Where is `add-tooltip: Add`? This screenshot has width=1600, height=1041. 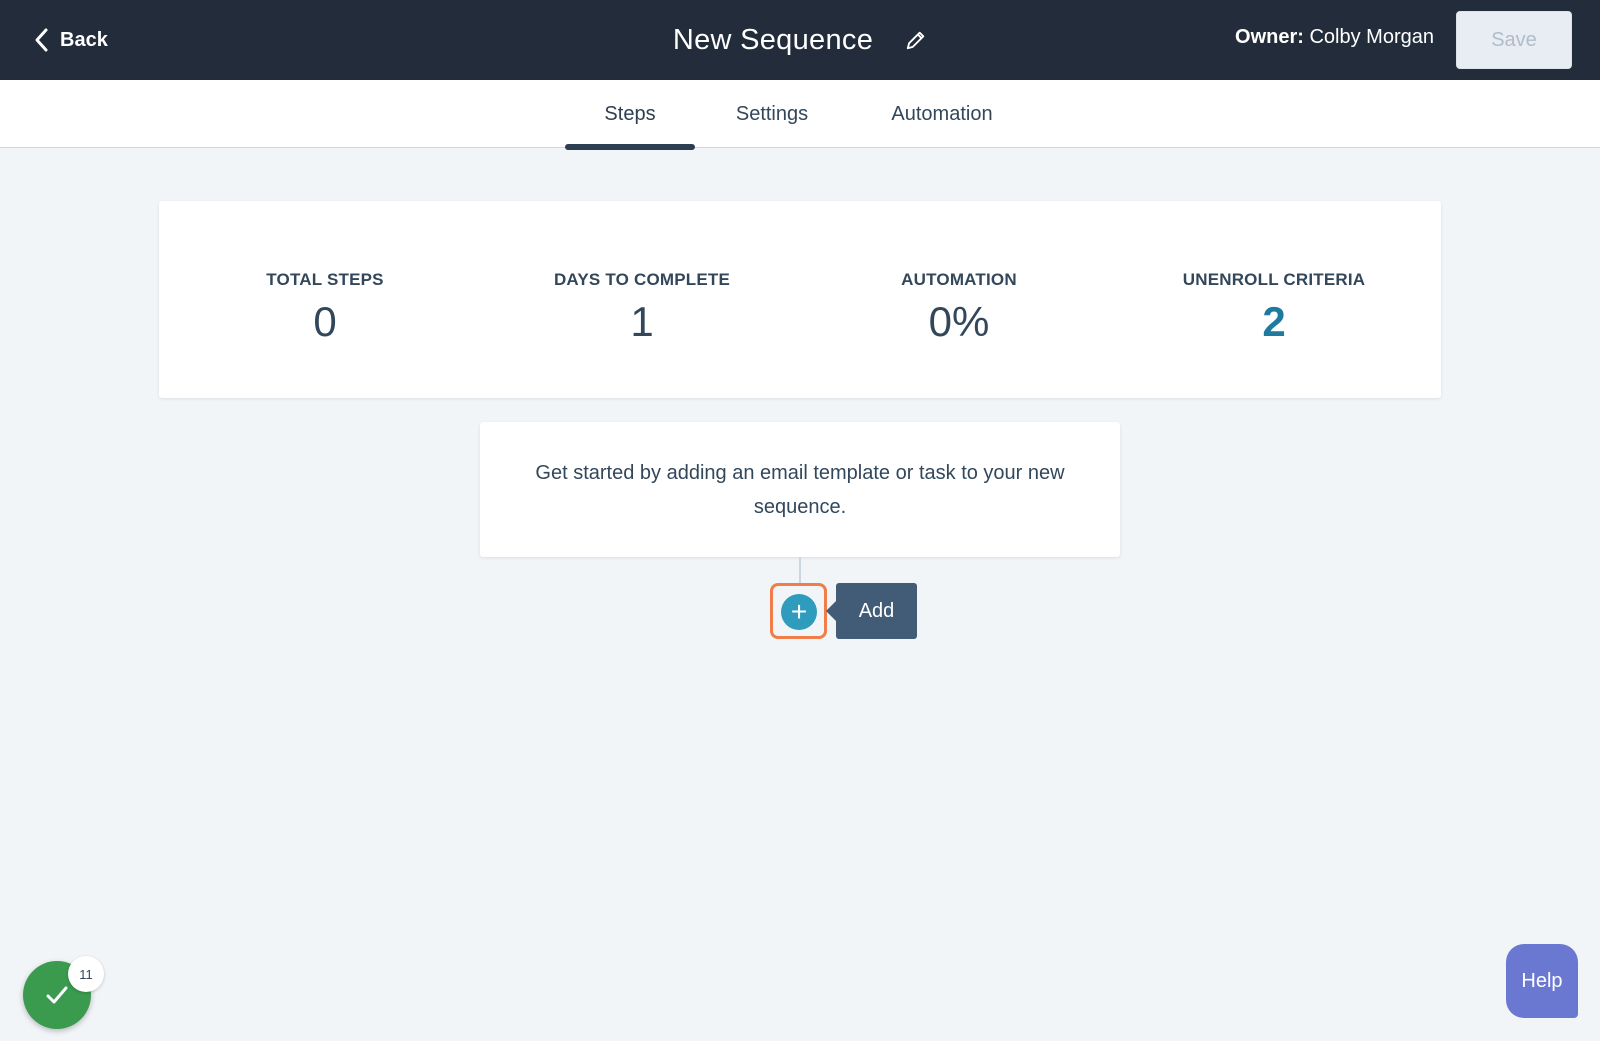 add-tooltip: Add is located at coordinates (871, 611).